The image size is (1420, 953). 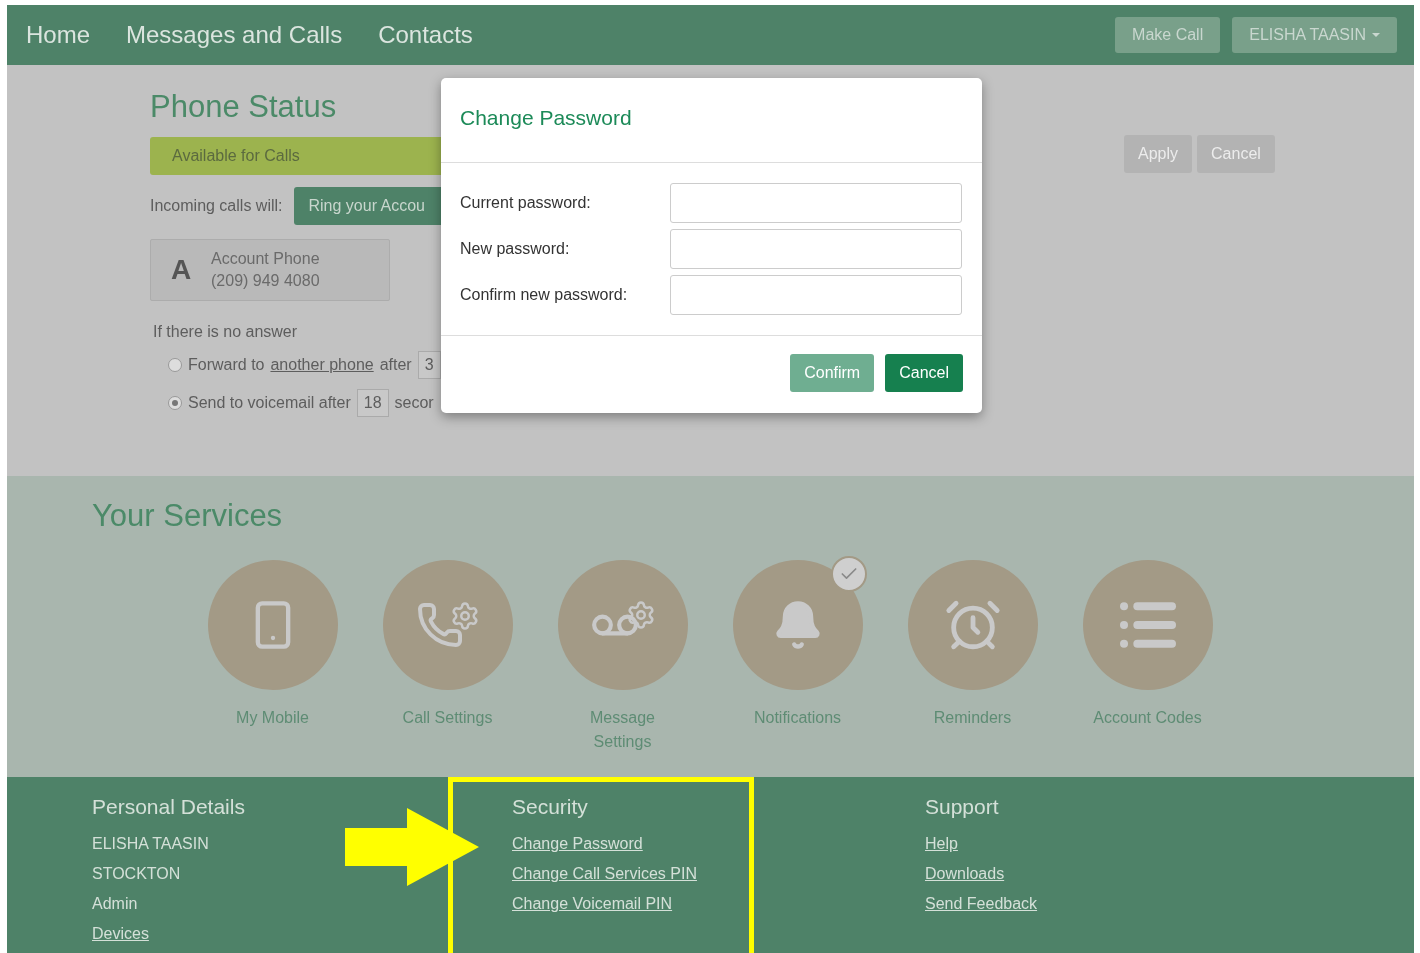 What do you see at coordinates (226, 365) in the screenshot?
I see `option-text: Forward to` at bounding box center [226, 365].